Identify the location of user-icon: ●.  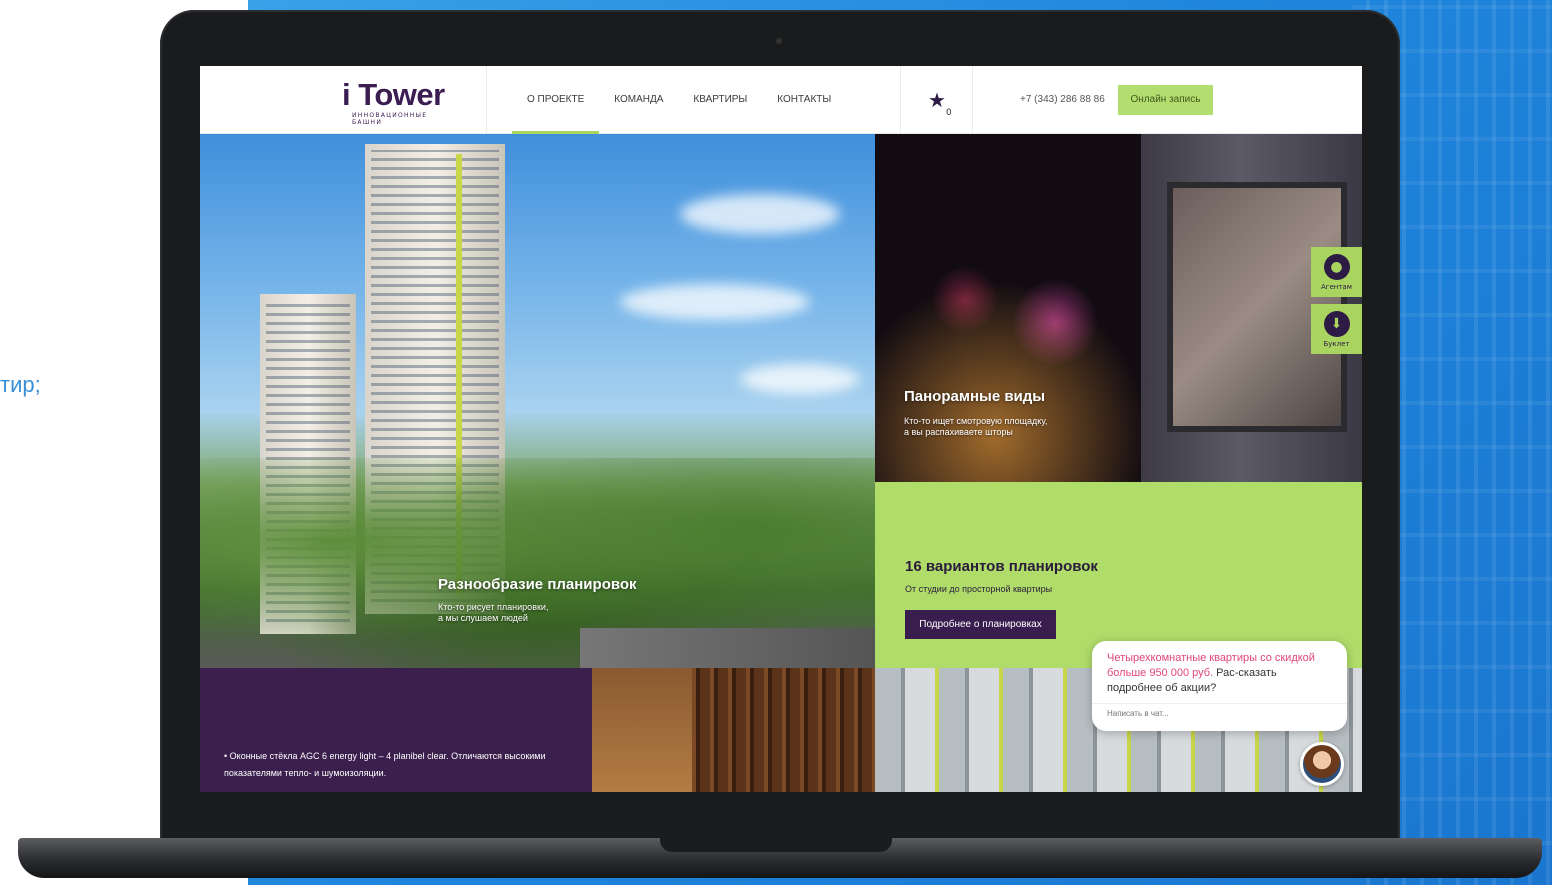
(1336, 267).